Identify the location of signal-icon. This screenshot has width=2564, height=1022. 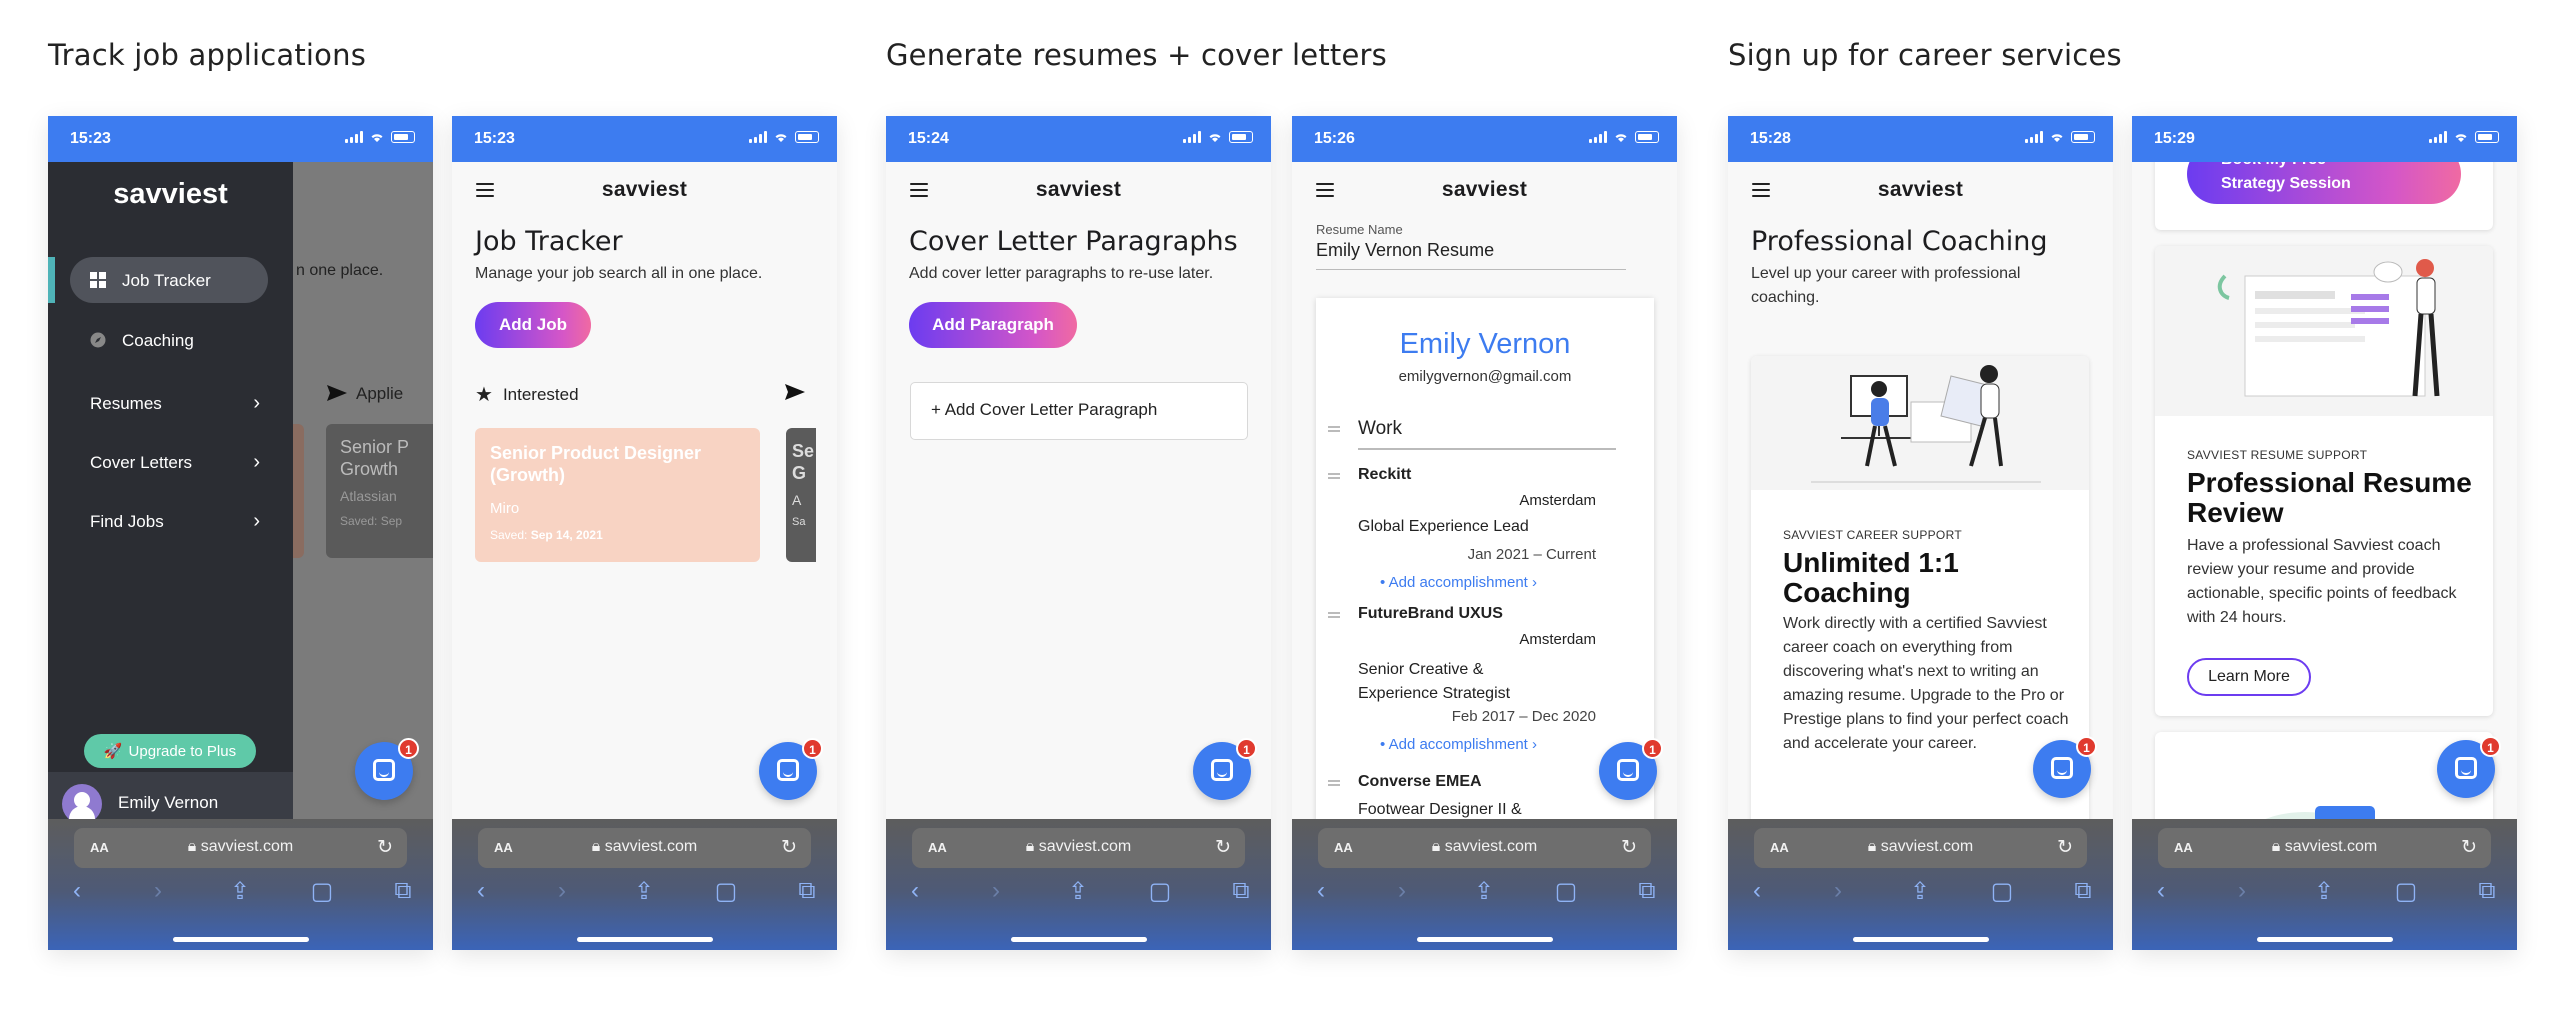
(2438, 137).